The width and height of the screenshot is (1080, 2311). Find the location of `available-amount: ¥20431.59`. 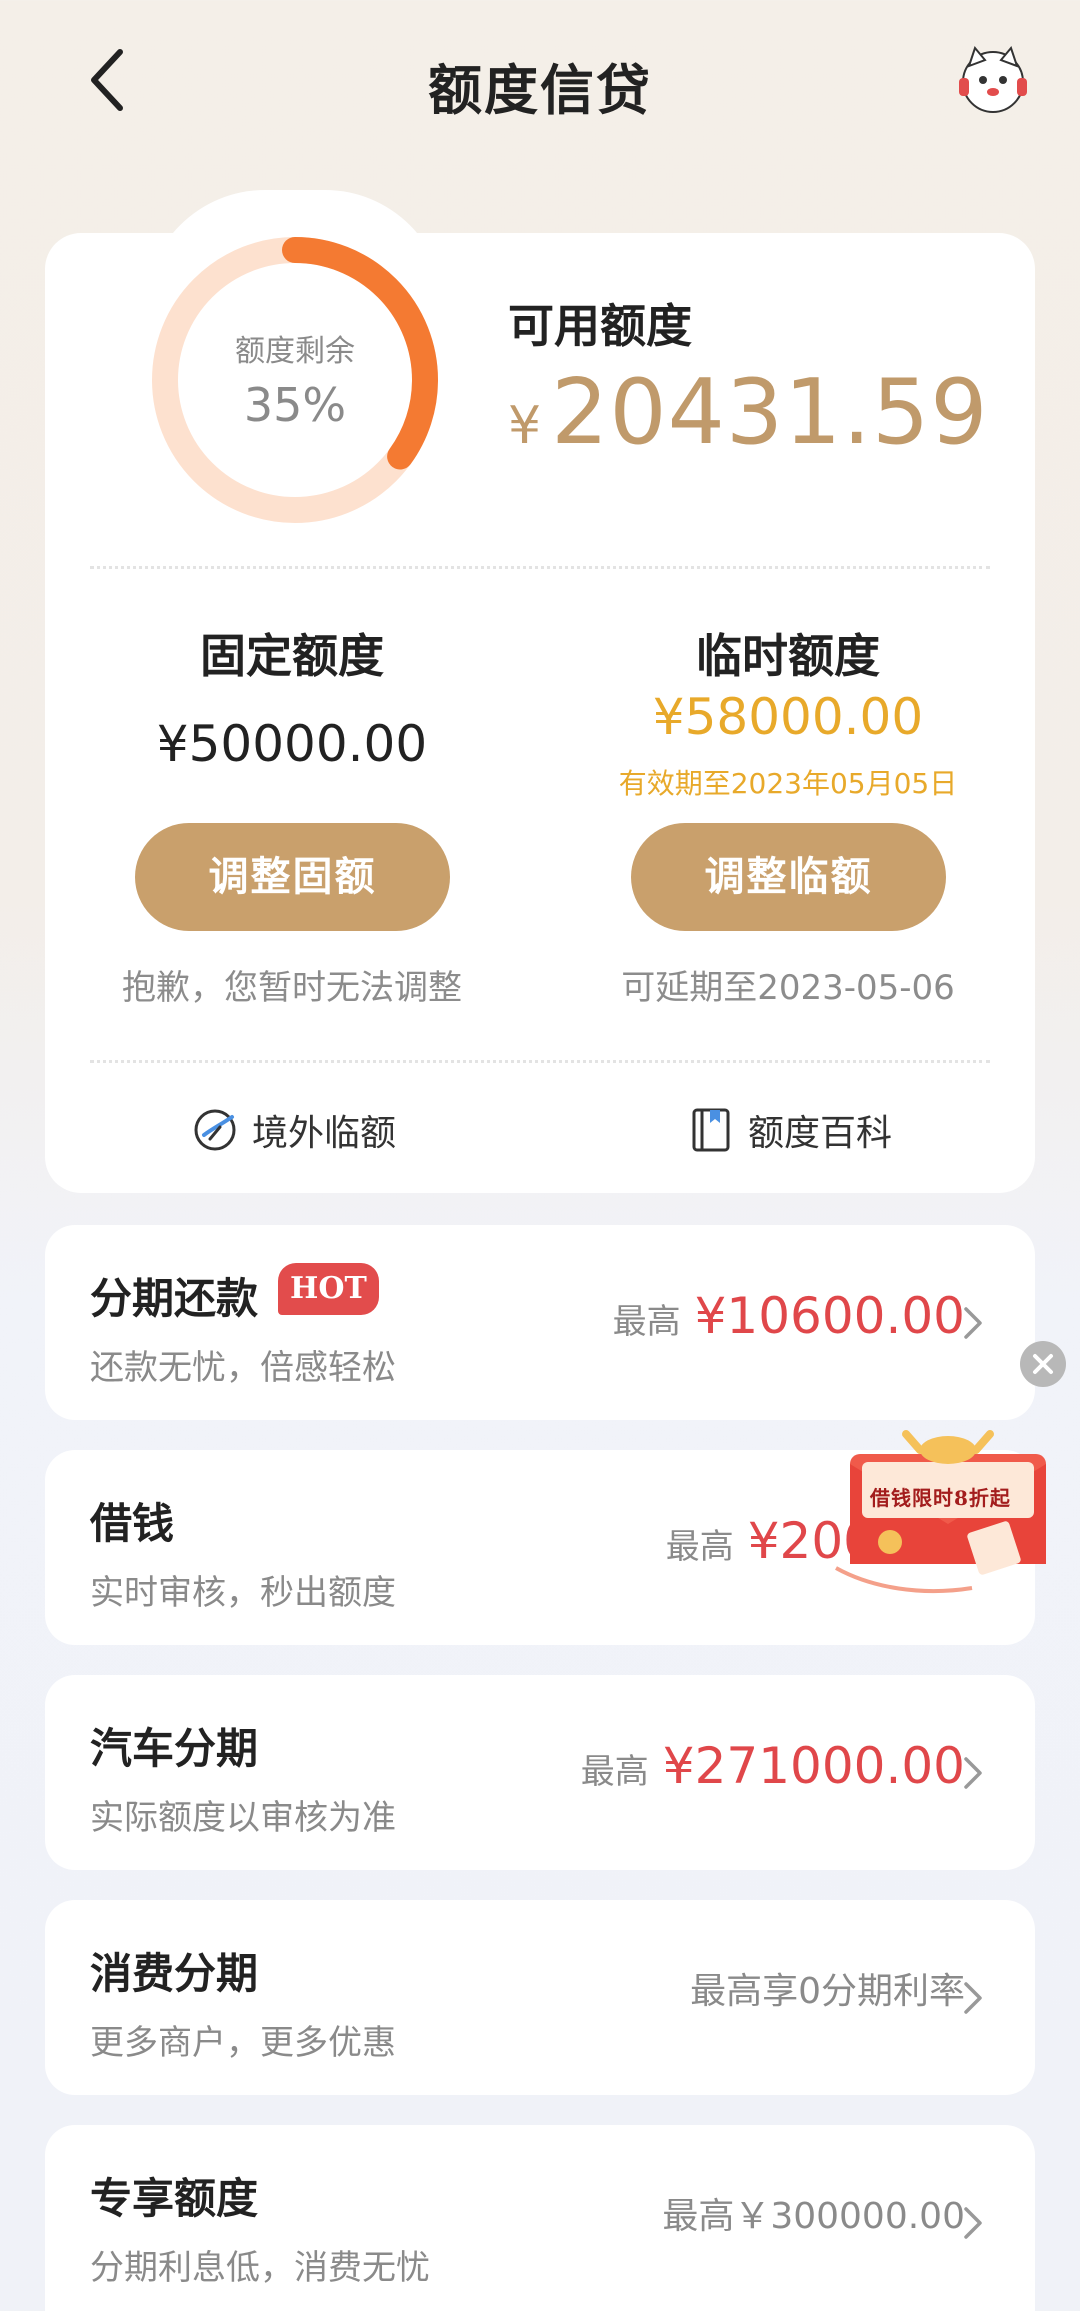

available-amount: ¥20431.59 is located at coordinates (748, 412).